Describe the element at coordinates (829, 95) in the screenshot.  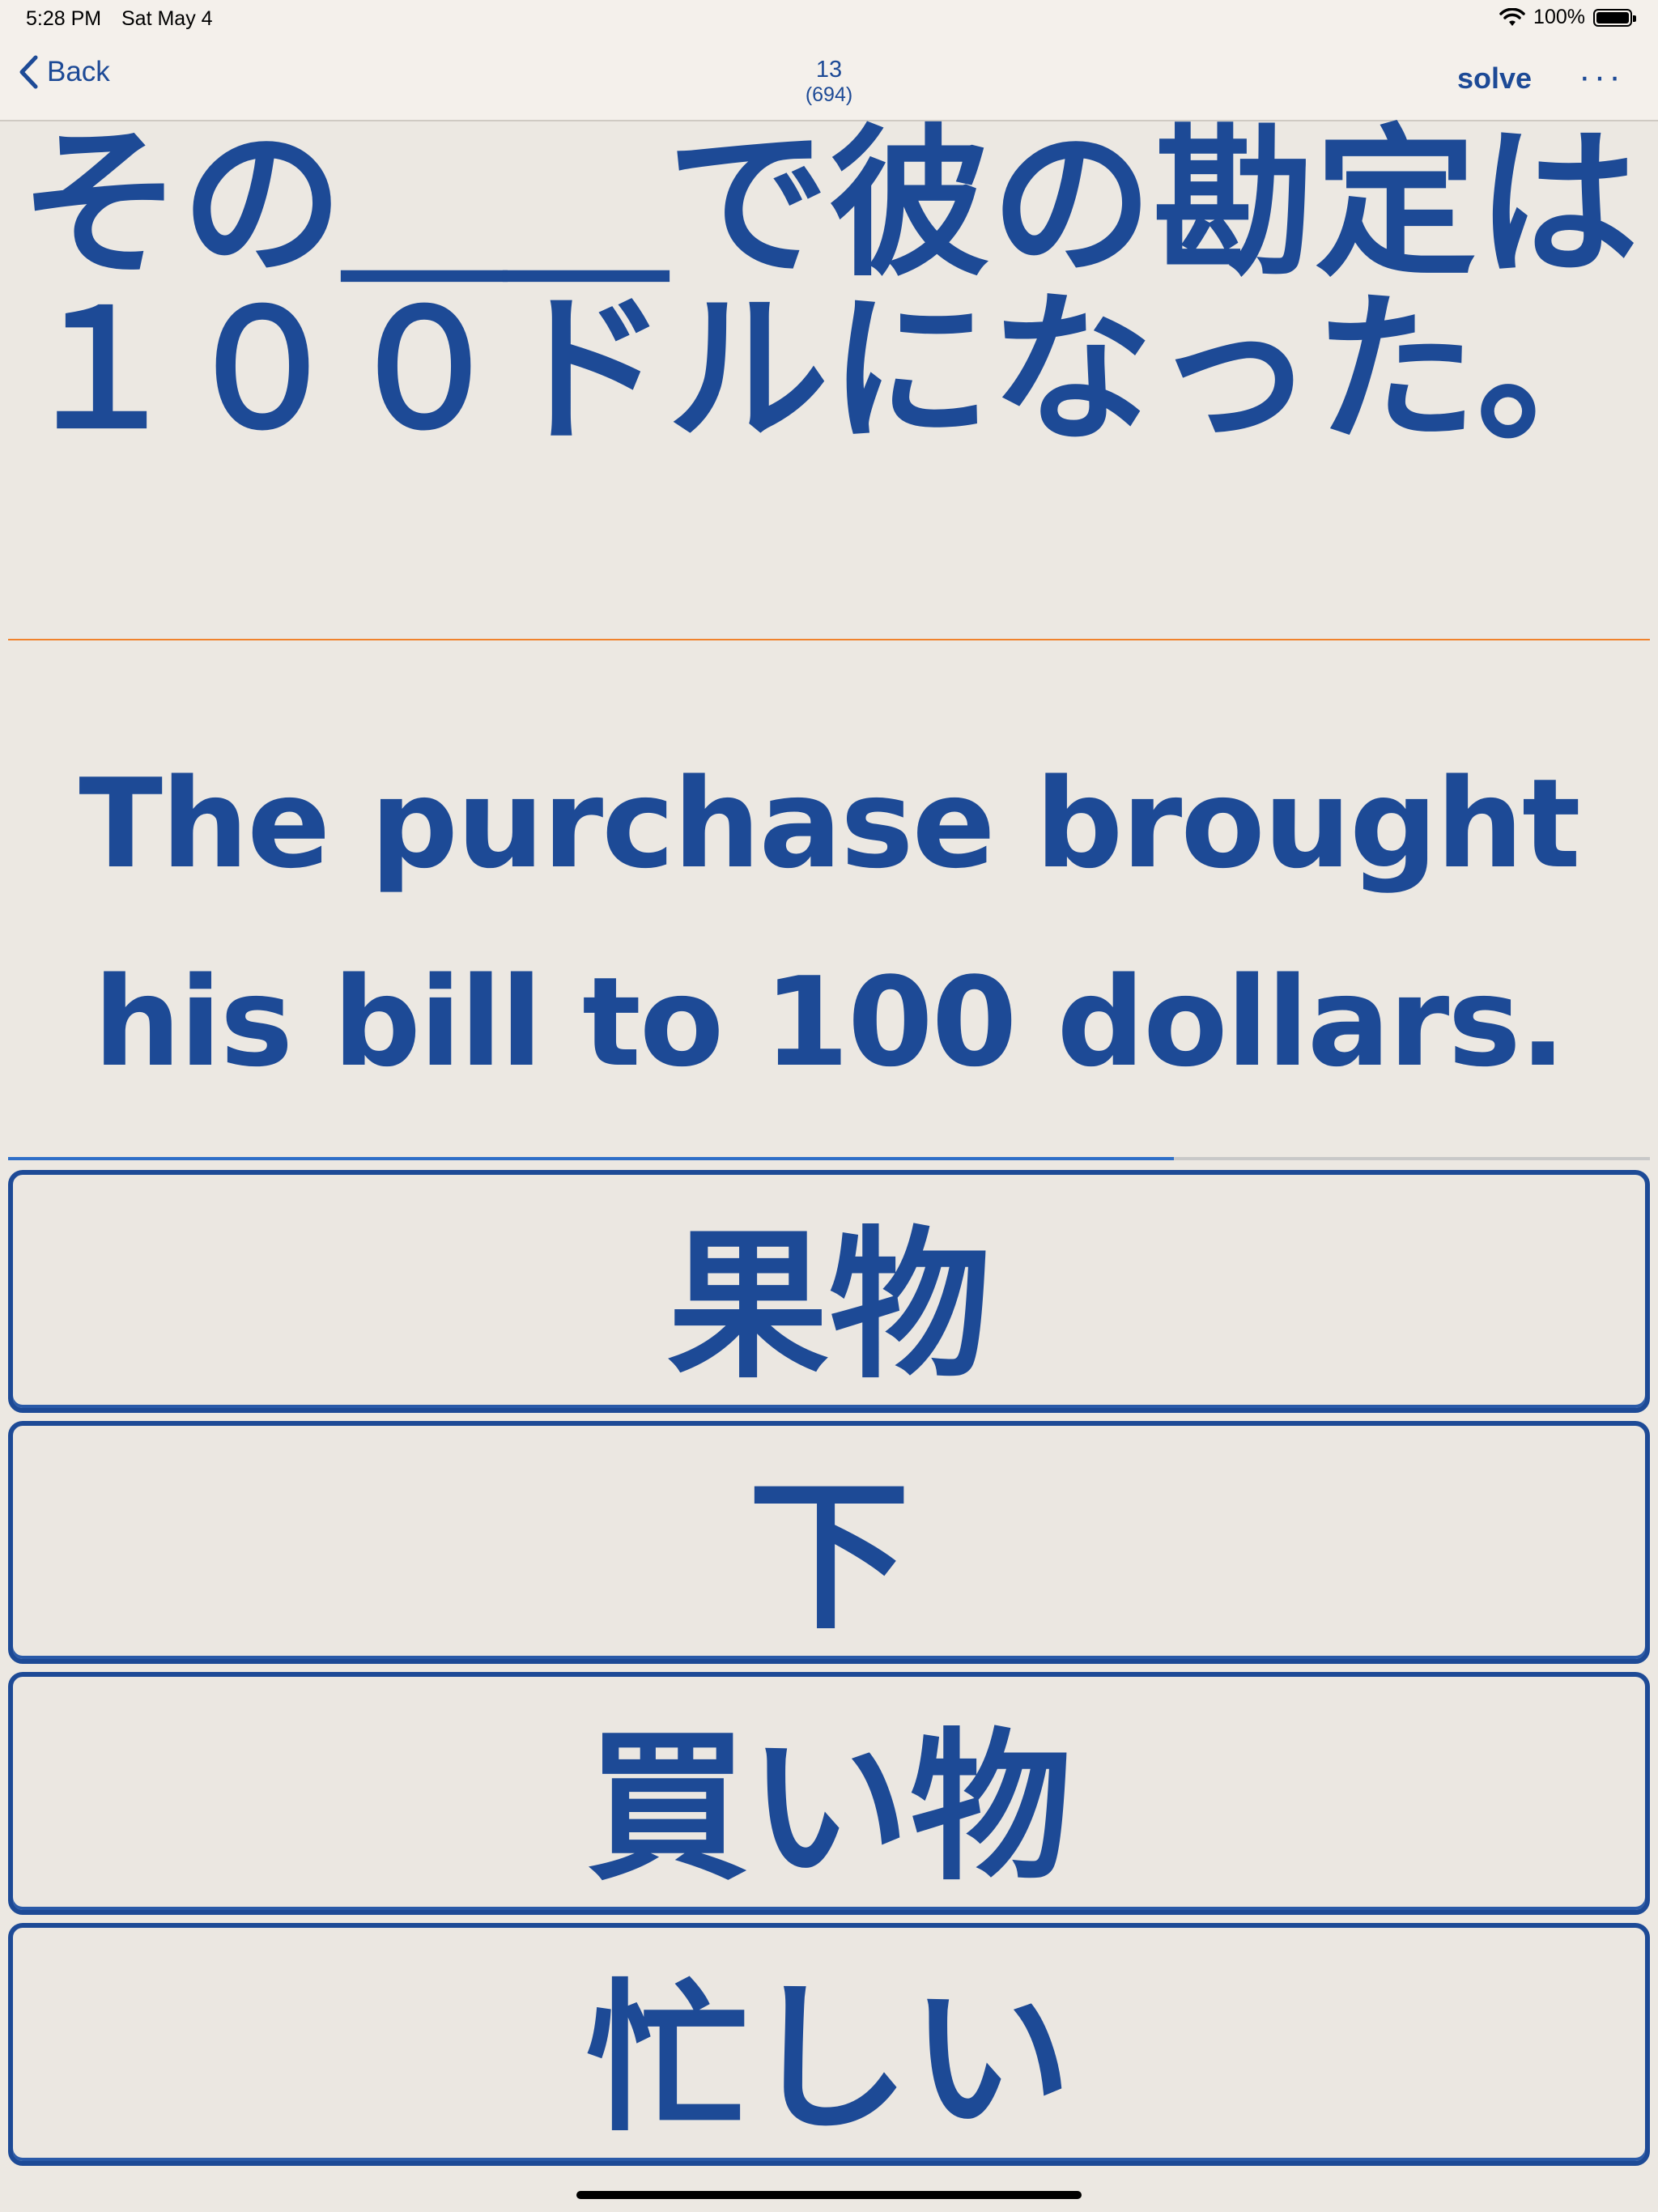
I see `question-total: (694)` at that location.